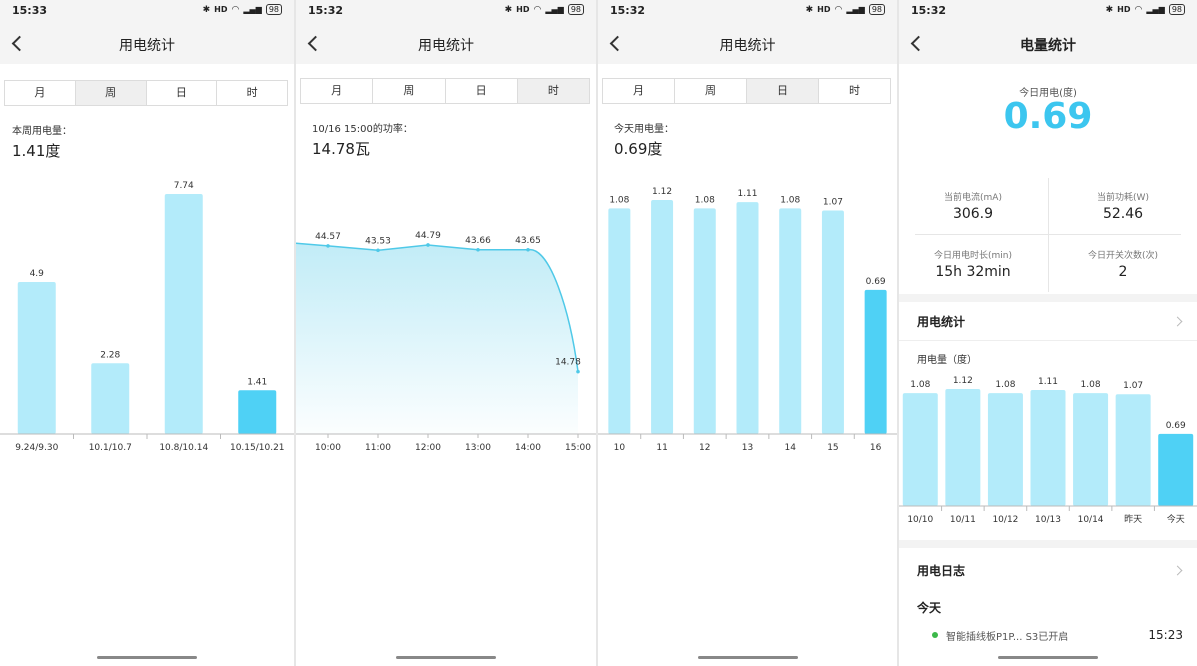  I want to click on bluetooth-icon: ✱, so click(508, 9).